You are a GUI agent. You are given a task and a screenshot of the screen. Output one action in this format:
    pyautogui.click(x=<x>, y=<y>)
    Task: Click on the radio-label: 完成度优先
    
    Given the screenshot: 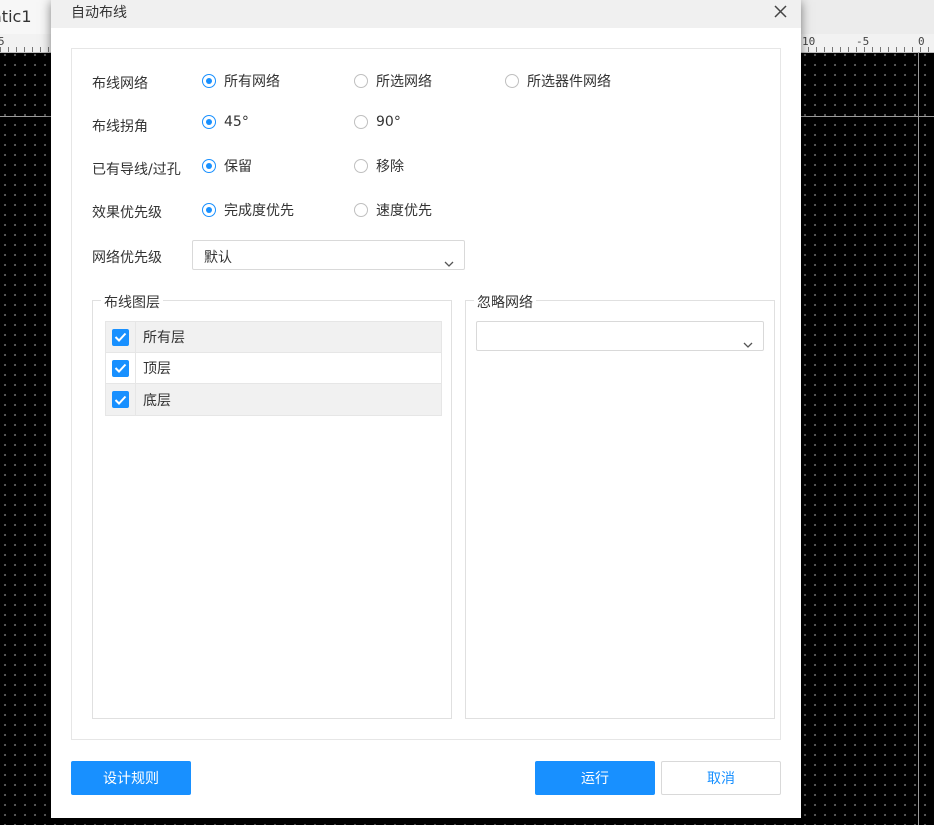 What is the action you would take?
    pyautogui.click(x=259, y=211)
    